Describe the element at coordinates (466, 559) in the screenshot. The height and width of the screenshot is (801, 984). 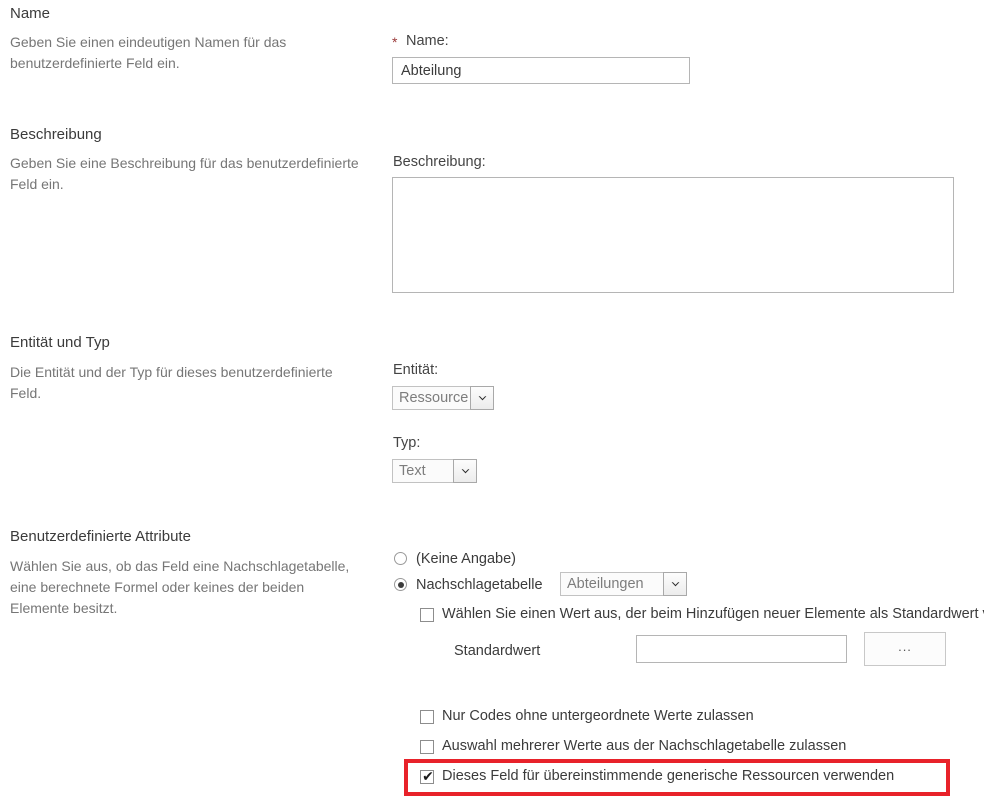
I see `radio-no-selection-label: (Keine Angabe)` at that location.